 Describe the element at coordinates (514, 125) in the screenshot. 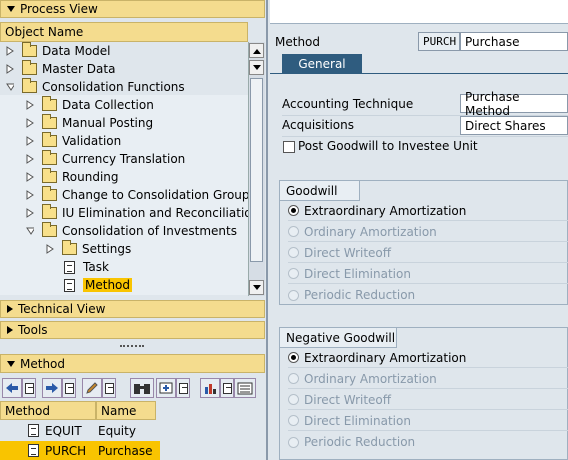

I see `acquisitions-field: Direct Shares` at that location.